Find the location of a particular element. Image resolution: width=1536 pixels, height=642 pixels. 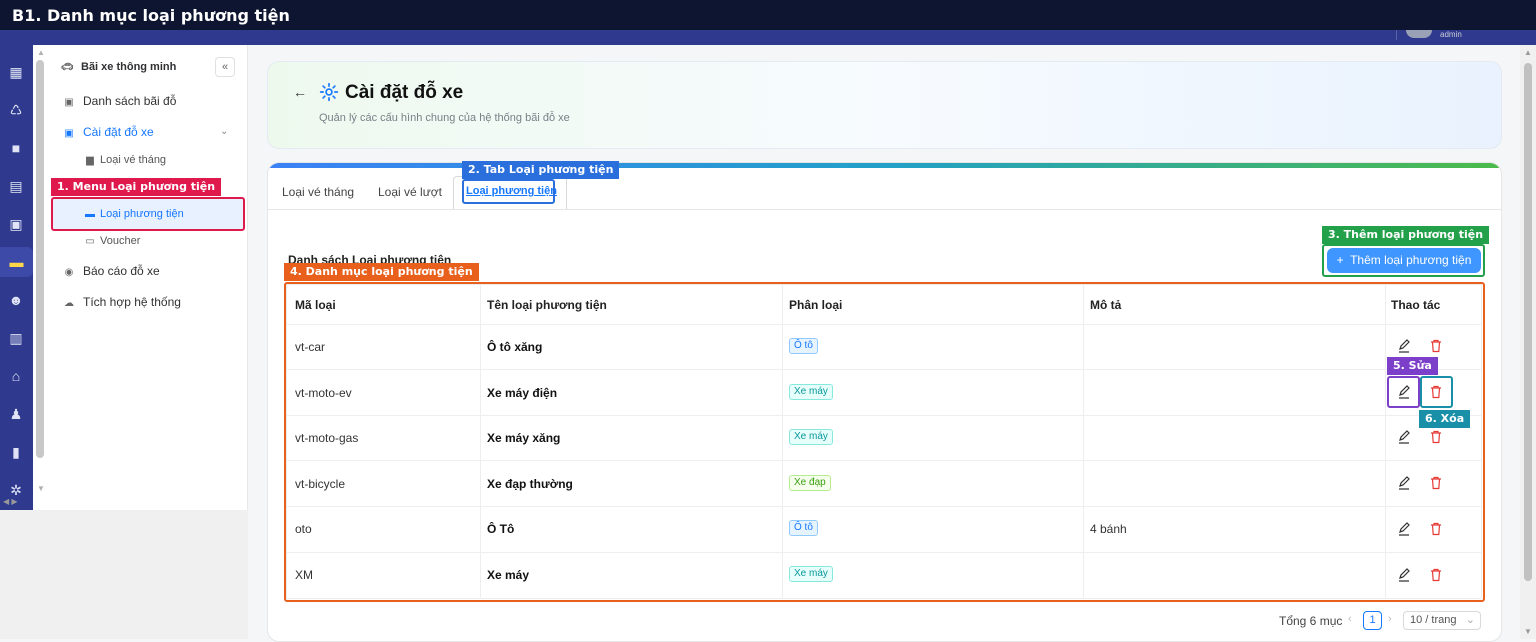

tab-loai-ve-thang: Loại vé tháng is located at coordinates (318, 192).